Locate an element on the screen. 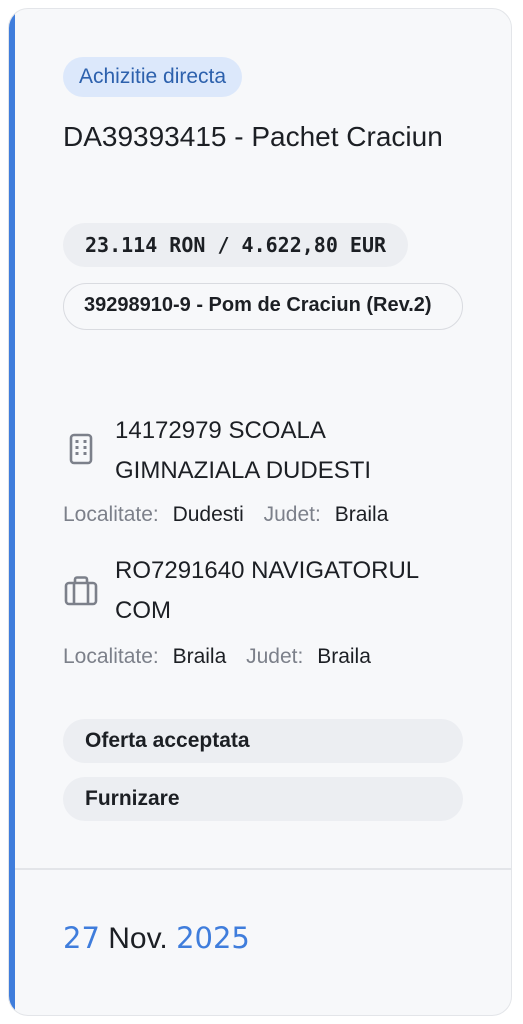  date-year: 2025 is located at coordinates (213, 938).